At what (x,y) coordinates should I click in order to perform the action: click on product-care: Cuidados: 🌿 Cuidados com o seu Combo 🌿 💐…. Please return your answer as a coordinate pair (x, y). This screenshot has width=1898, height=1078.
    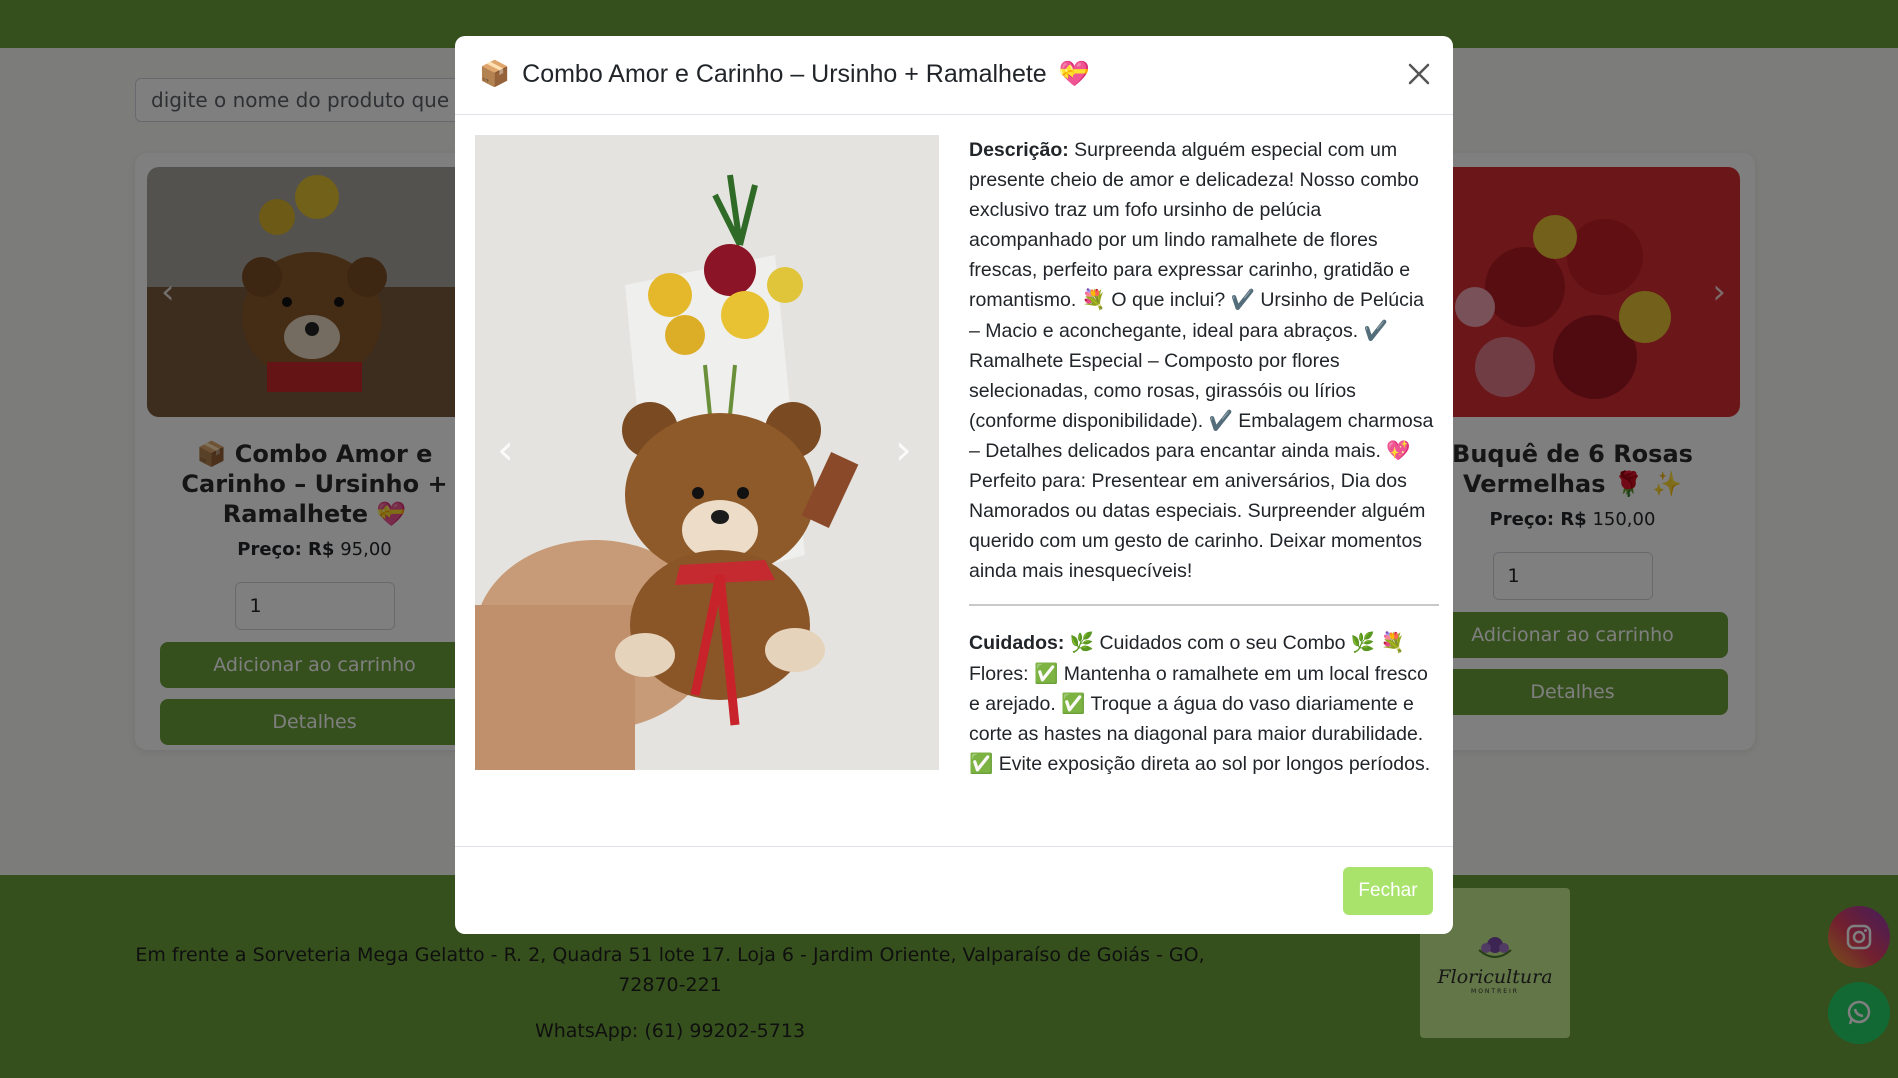
    Looking at the image, I should click on (1200, 703).